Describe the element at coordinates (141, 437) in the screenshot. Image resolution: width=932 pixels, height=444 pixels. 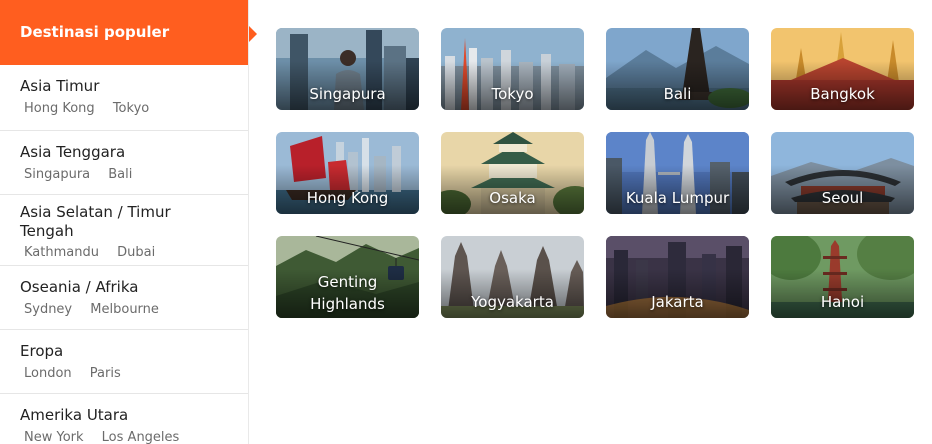
I see `city-link: Los Angeles` at that location.